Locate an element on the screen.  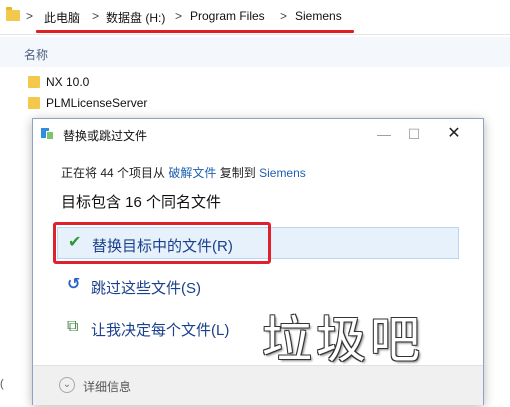
copy-files-icon is located at coordinates (48, 134).